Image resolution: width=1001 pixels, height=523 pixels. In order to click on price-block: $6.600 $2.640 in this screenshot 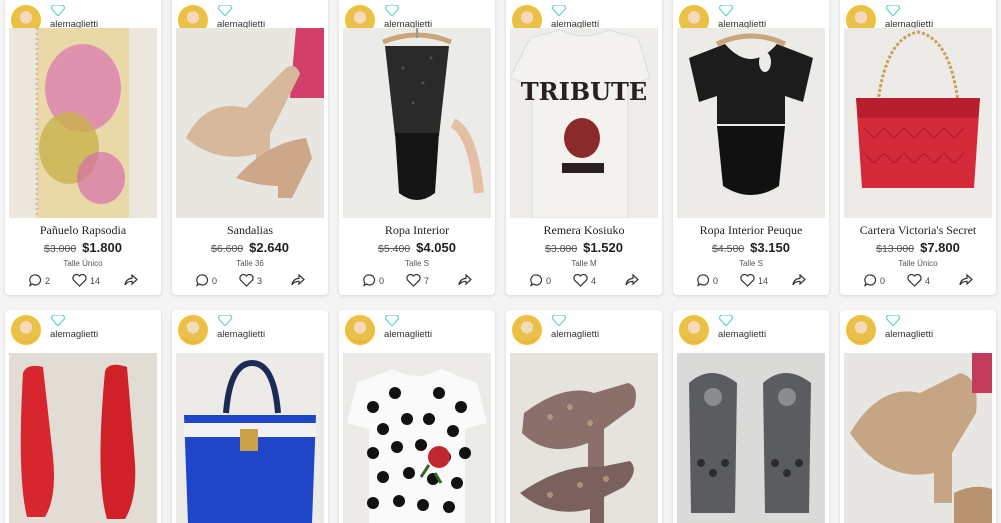, I will do `click(250, 247)`.